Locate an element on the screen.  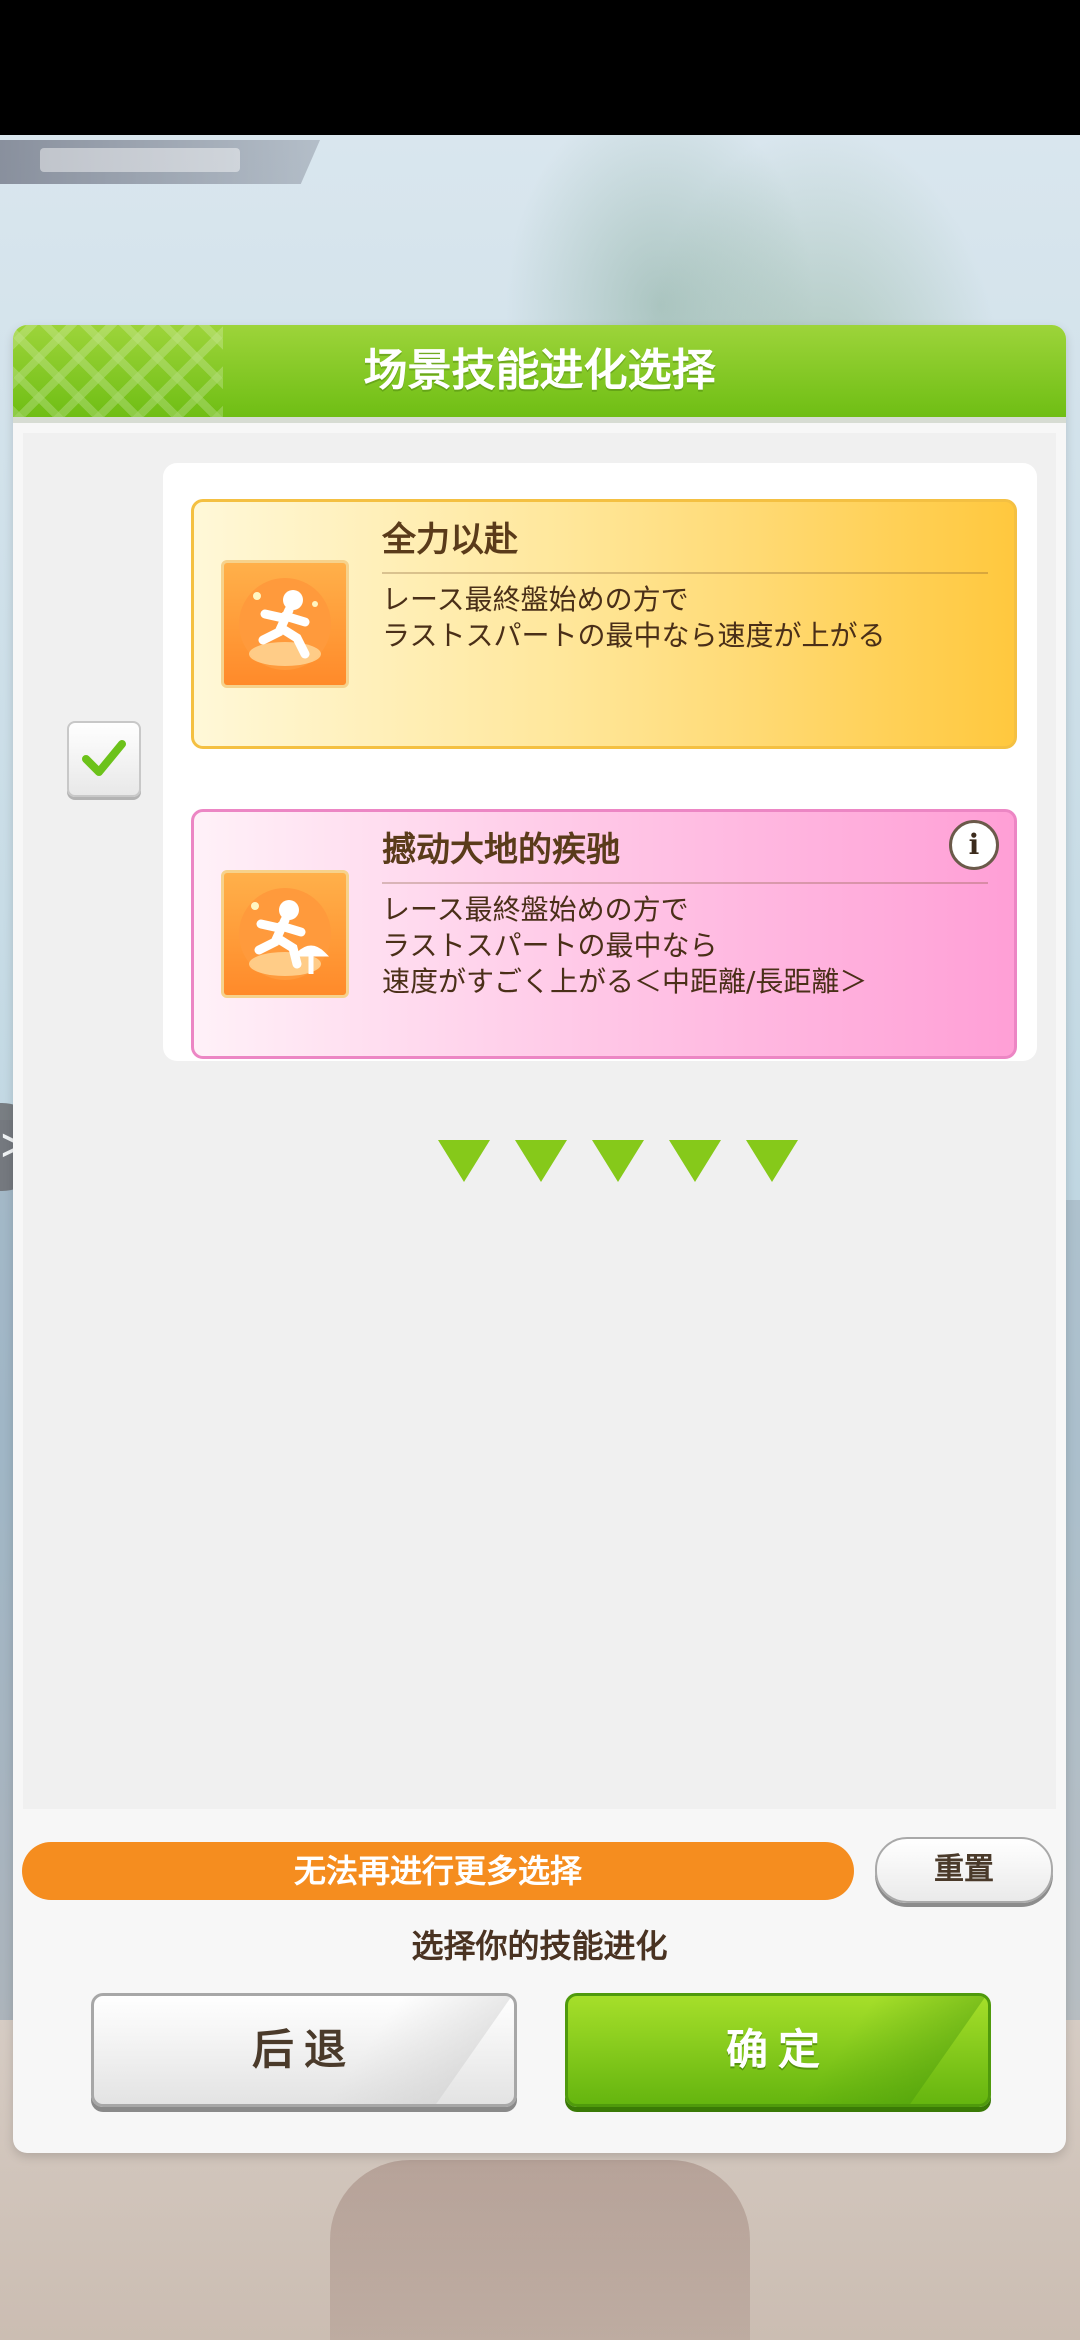
dialog-header: 场景技能进化选择 is located at coordinates (539, 374).